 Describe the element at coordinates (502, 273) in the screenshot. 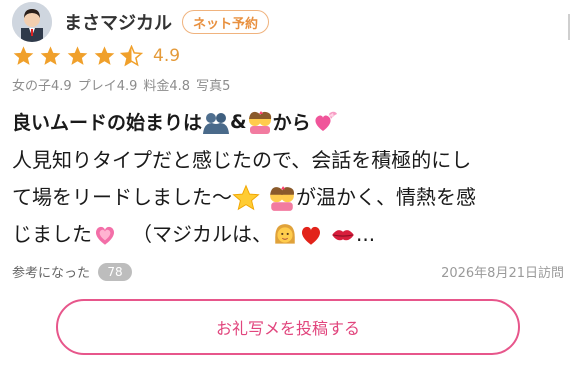

I see `visit-date: 2026年8月21日訪問` at that location.